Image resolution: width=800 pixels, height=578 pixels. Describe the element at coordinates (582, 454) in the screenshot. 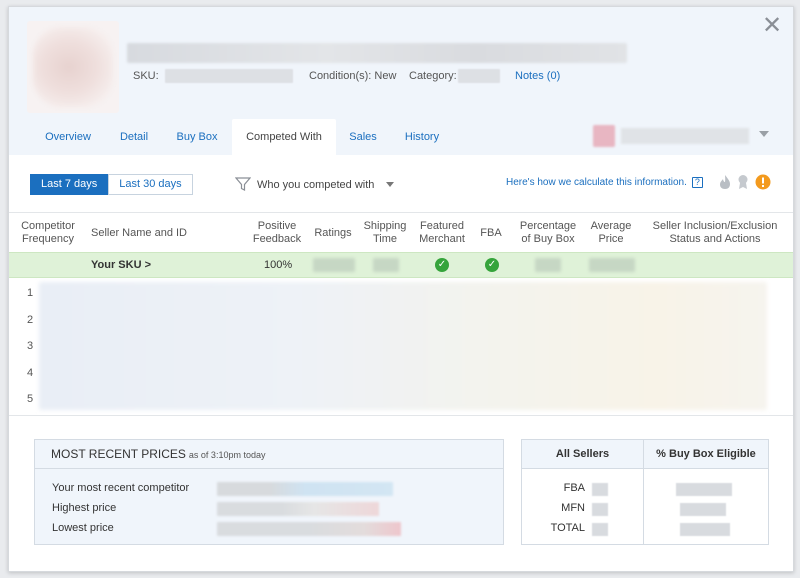

I see `all-sellers-header: All Sellers` at that location.